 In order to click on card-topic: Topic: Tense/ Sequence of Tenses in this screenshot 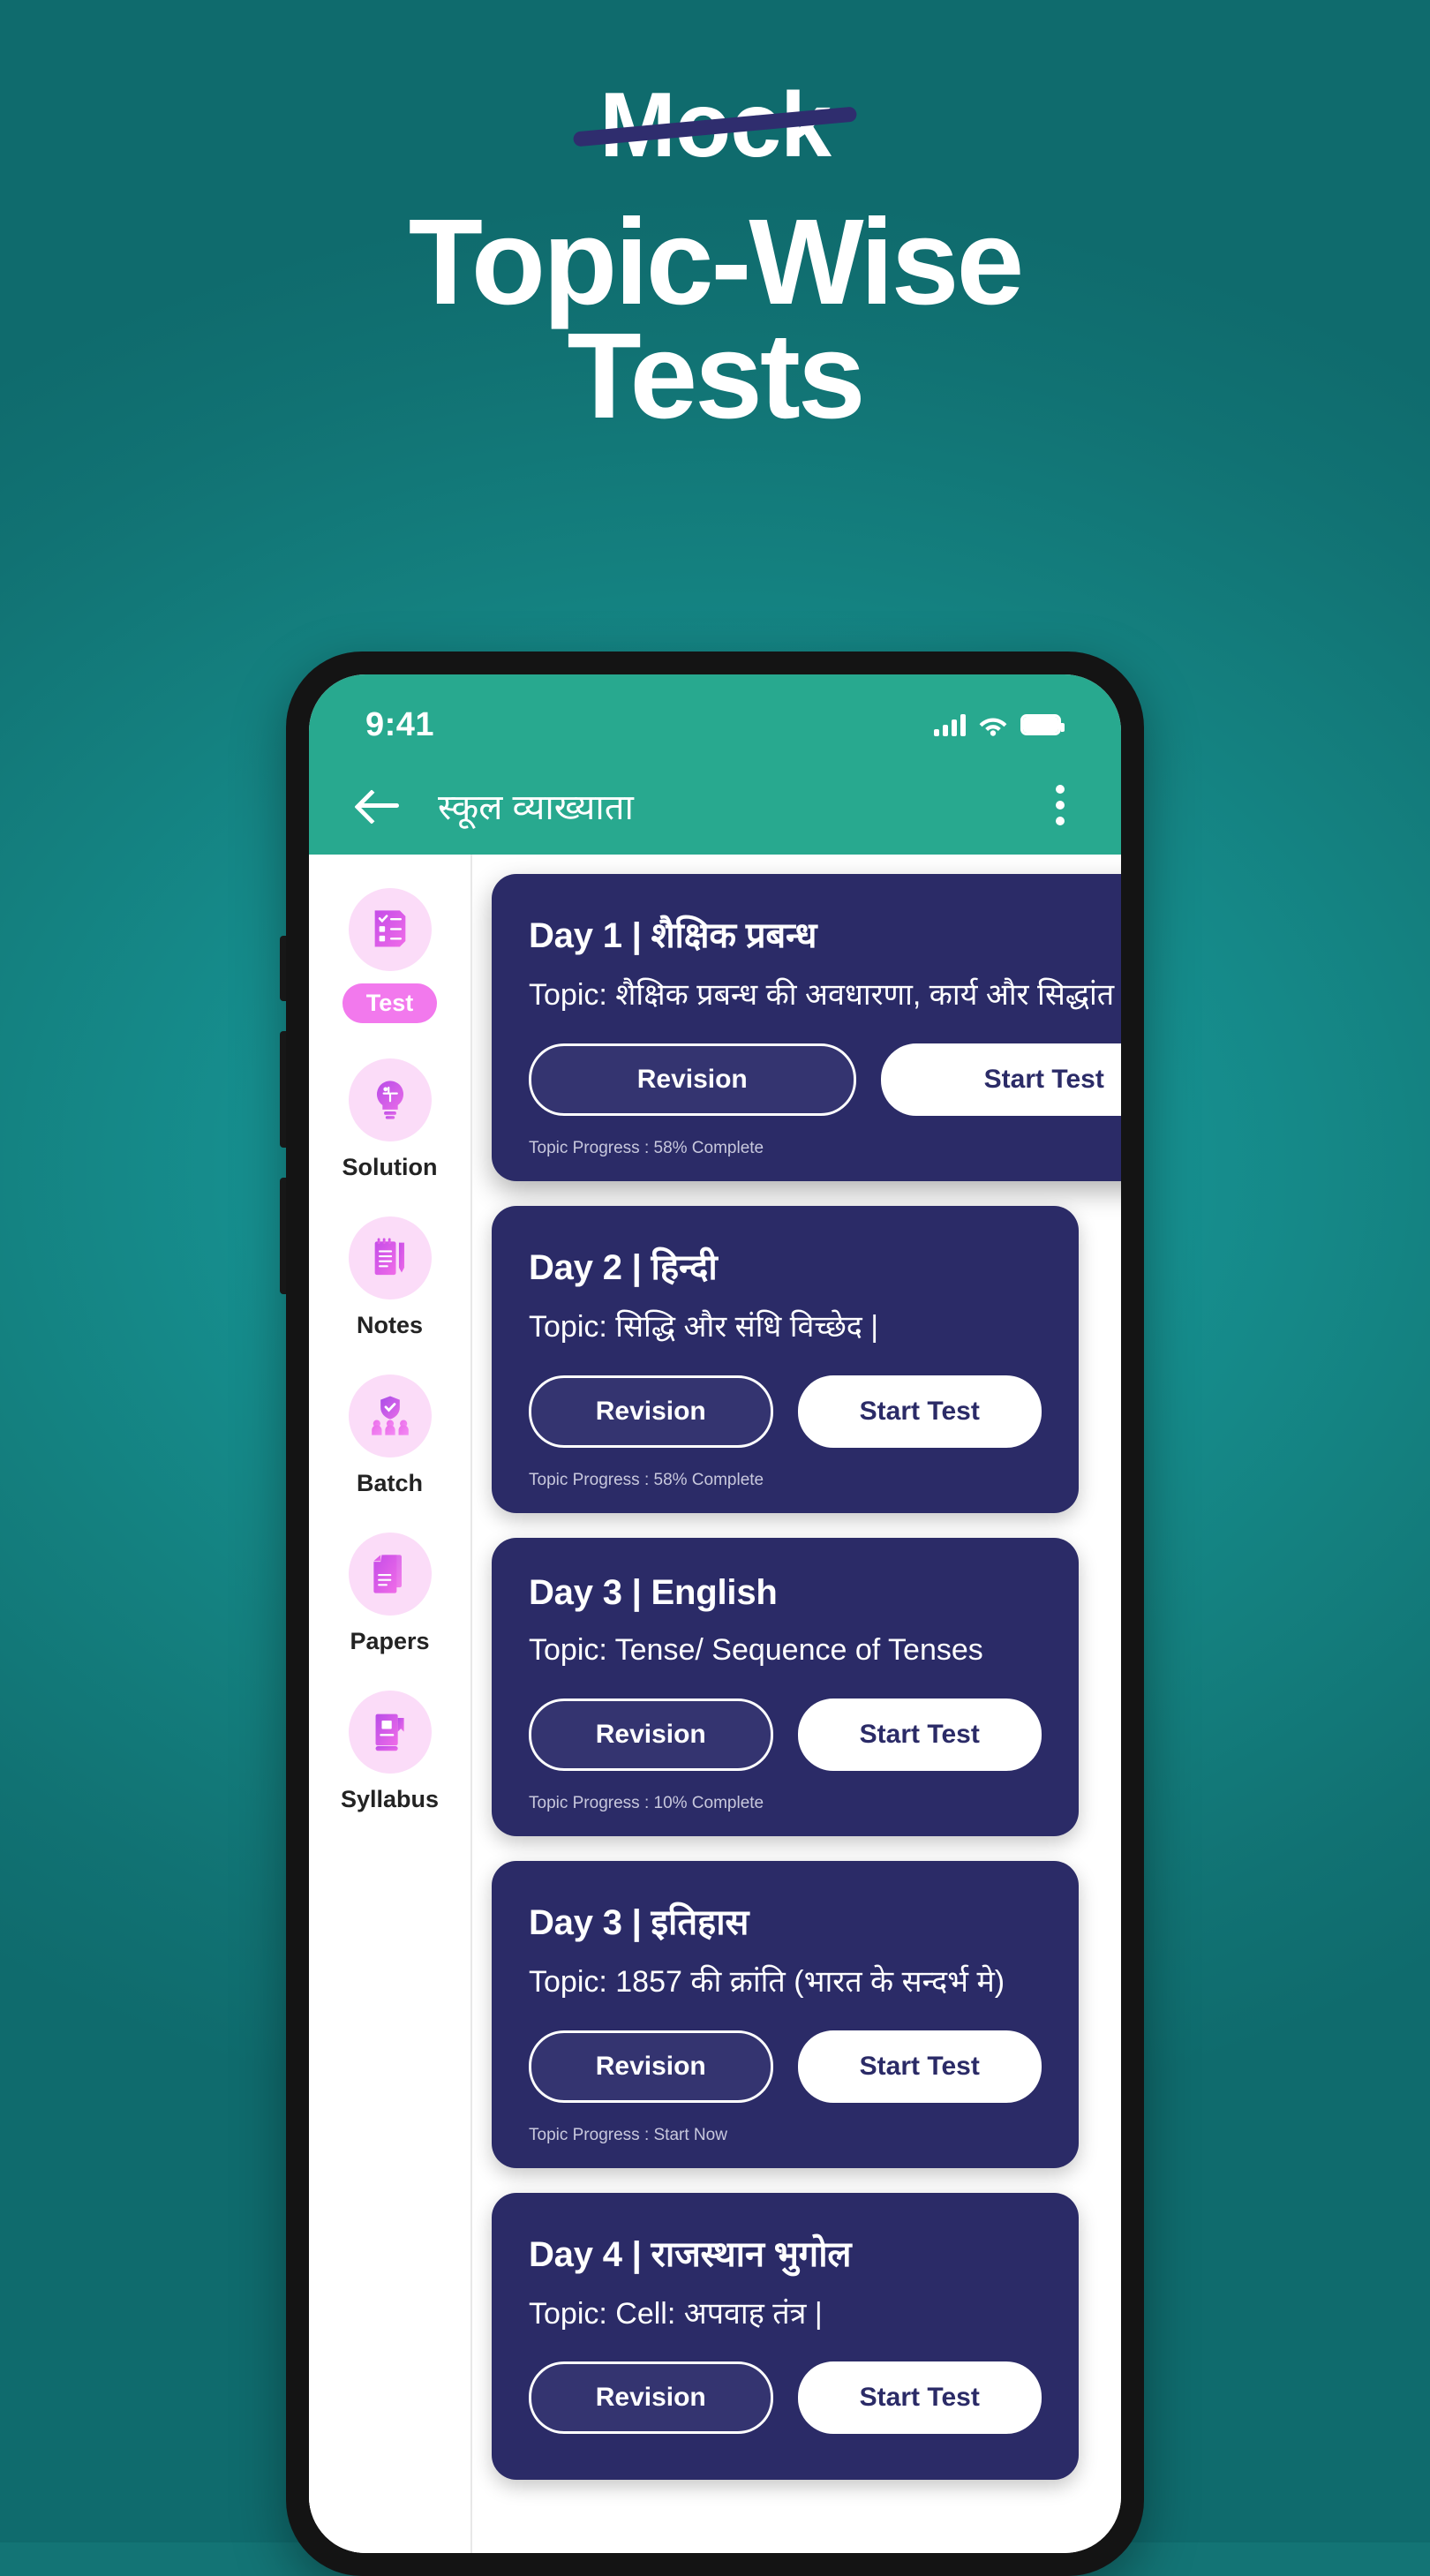, I will do `click(756, 1650)`.